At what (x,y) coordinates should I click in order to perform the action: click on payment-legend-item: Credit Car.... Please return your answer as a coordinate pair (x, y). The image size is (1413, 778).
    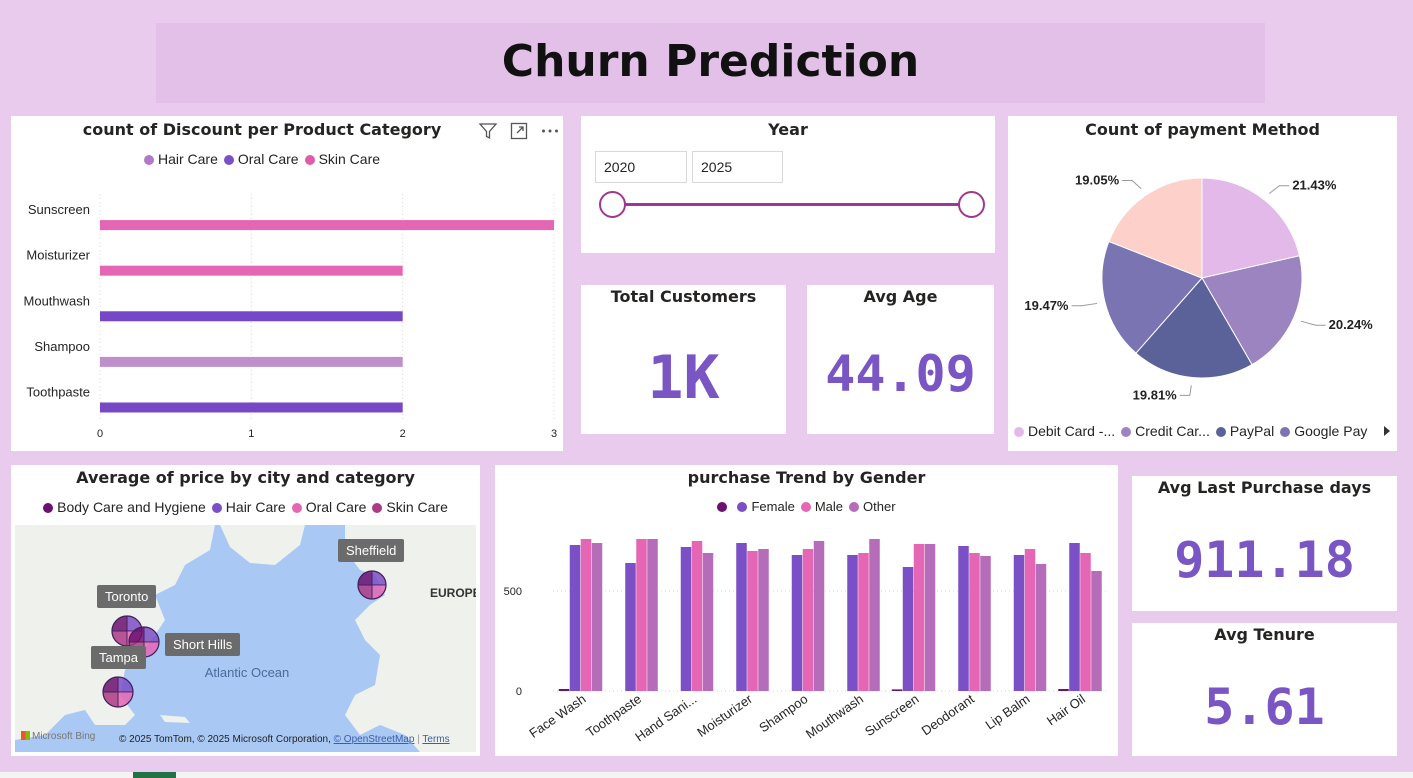
    Looking at the image, I should click on (1165, 431).